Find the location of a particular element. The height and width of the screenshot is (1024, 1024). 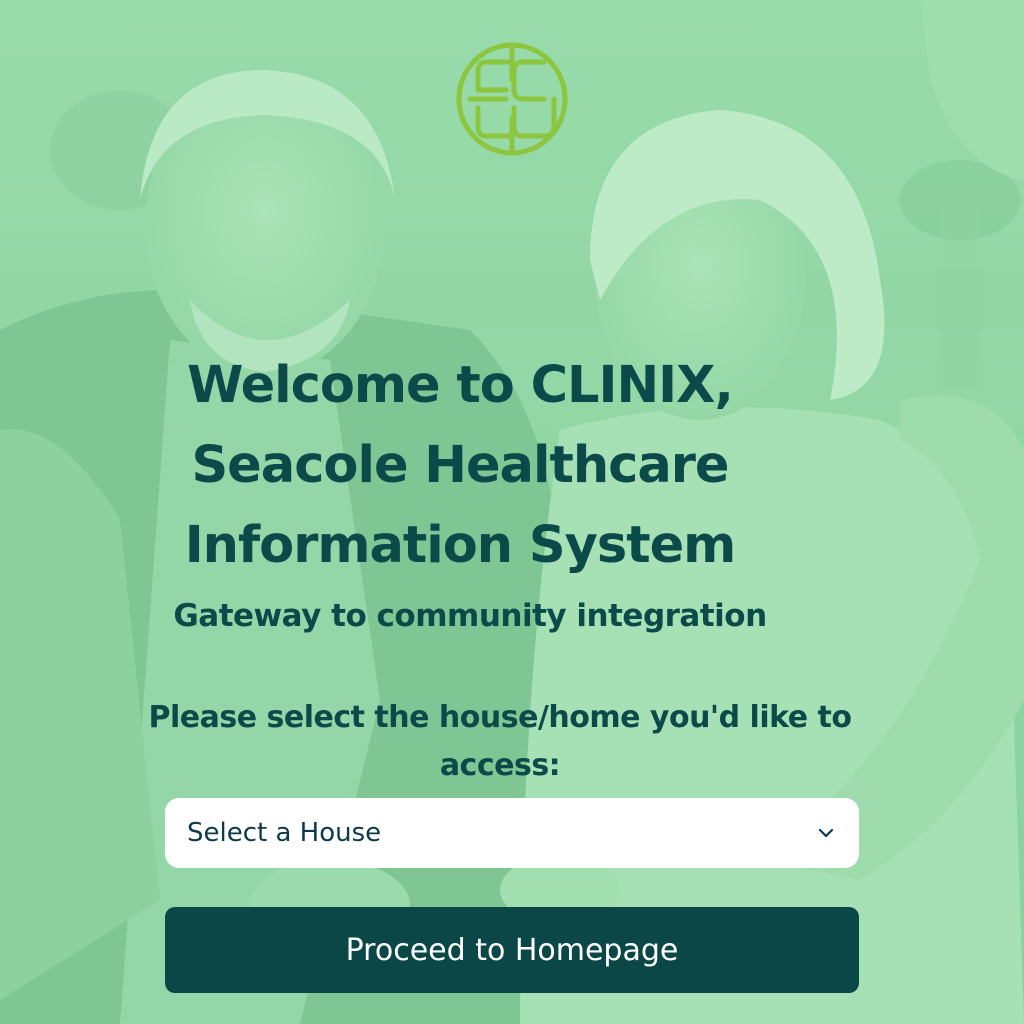

page-subtitle: Gateway to community integration is located at coordinates (470, 616).